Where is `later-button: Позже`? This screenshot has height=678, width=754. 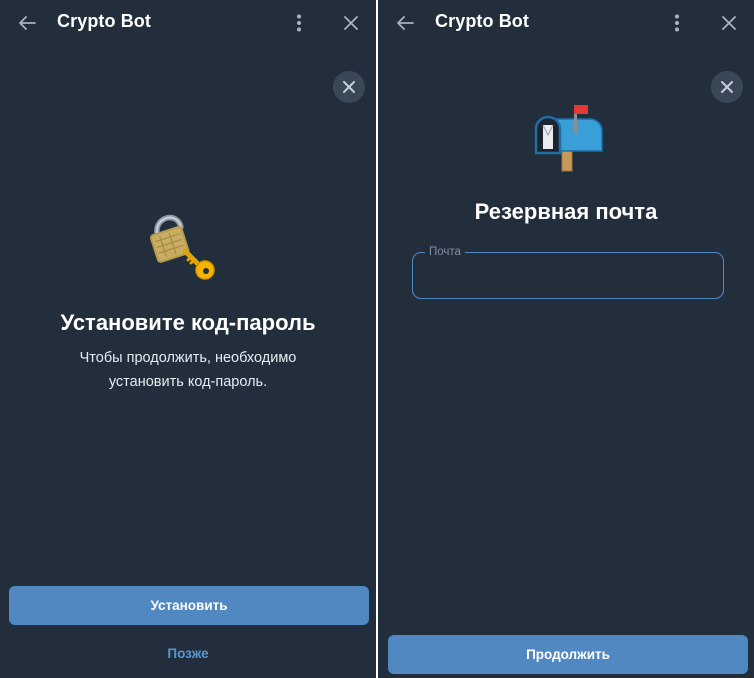
later-button: Позже is located at coordinates (188, 653).